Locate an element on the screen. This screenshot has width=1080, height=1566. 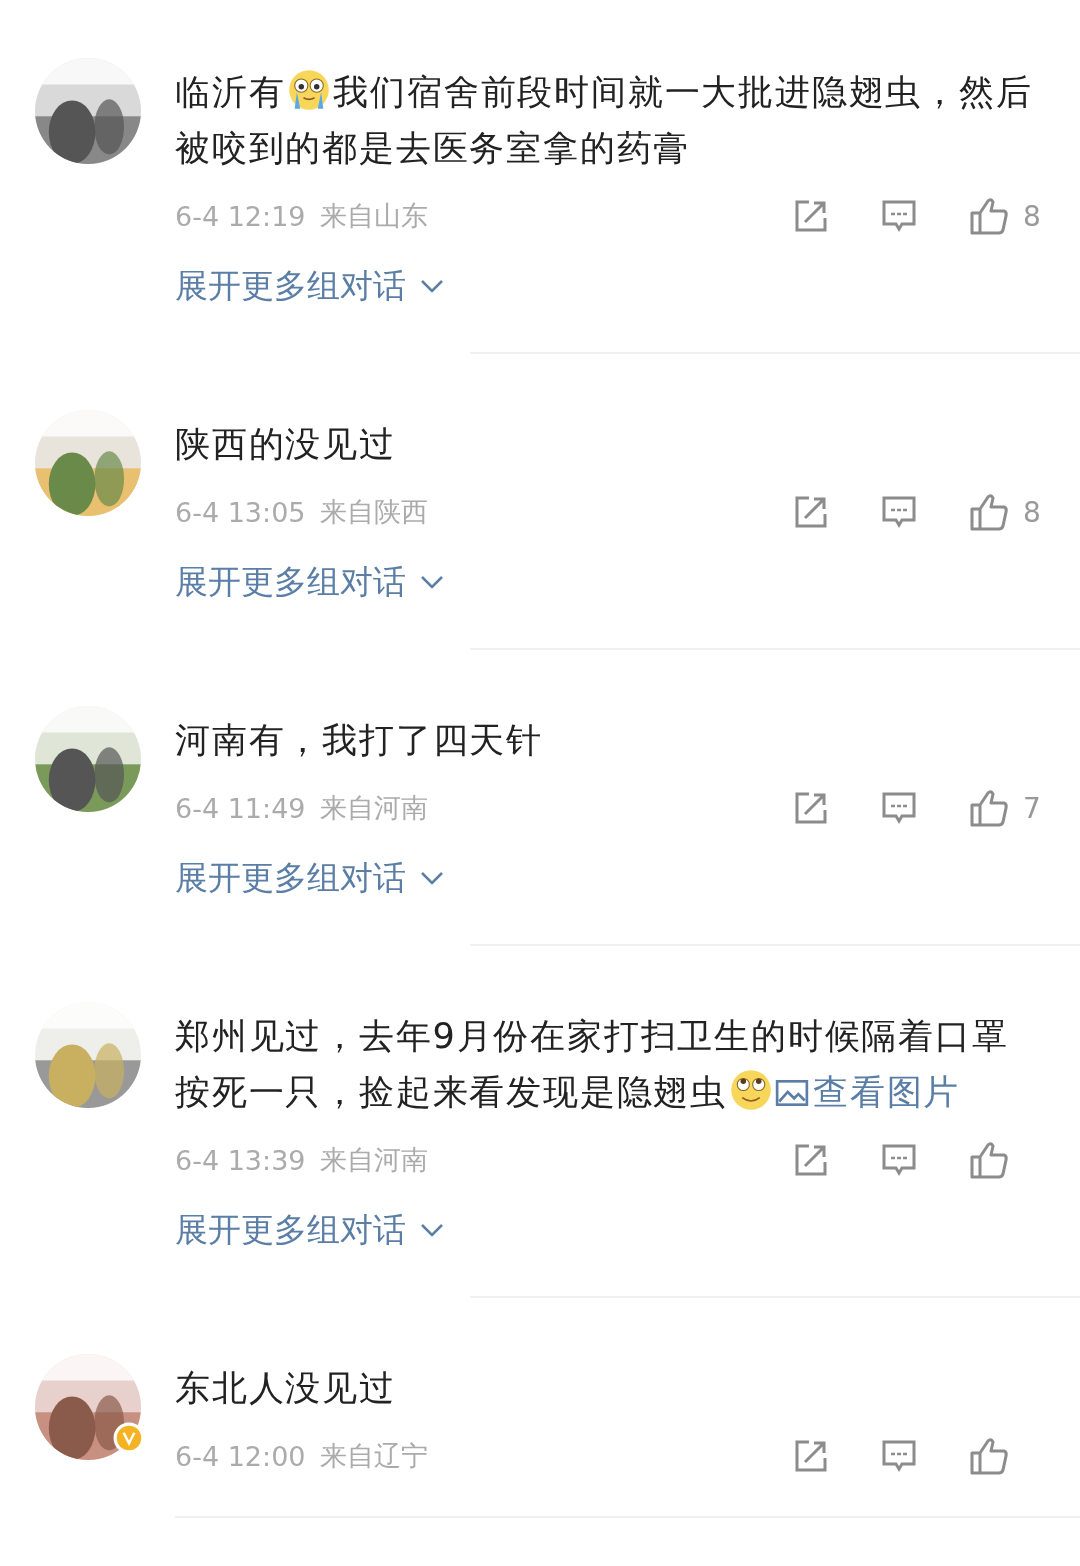
view-image-link: 查看图片 is located at coordinates (868, 1092).